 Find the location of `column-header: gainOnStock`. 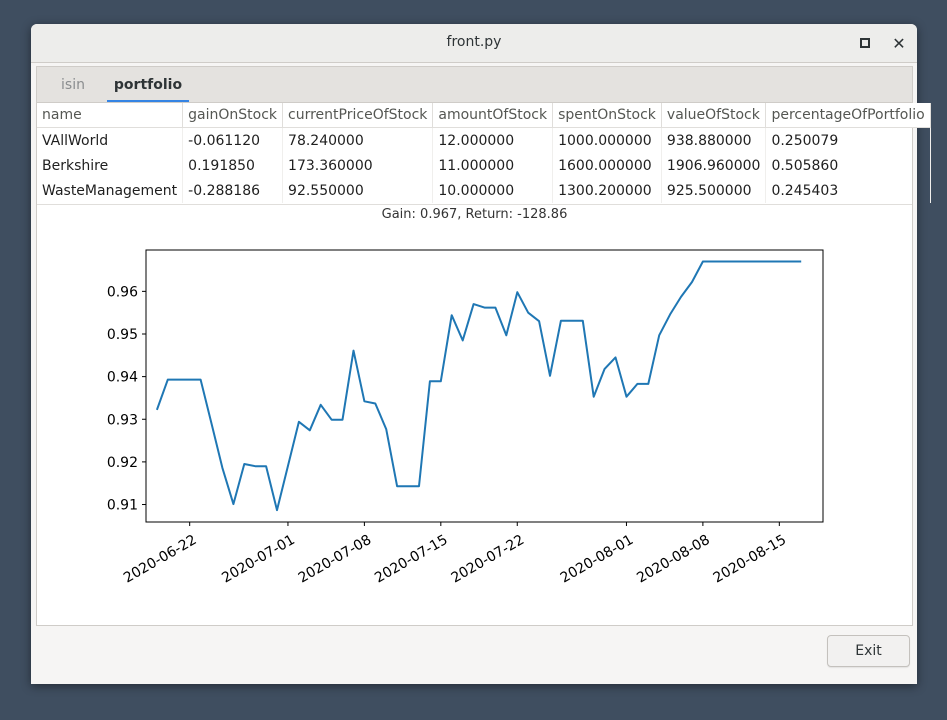

column-header: gainOnStock is located at coordinates (233, 115).